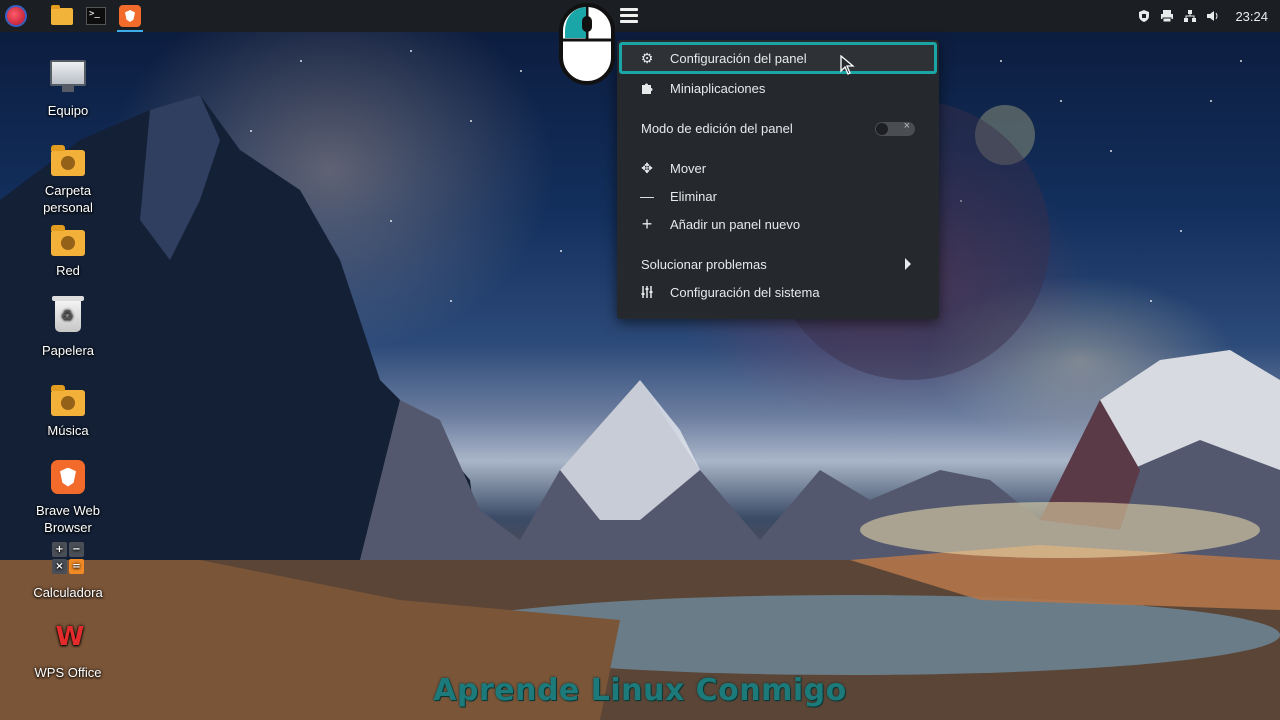  I want to click on menu-item-mover: ✥ Mover, so click(778, 168).